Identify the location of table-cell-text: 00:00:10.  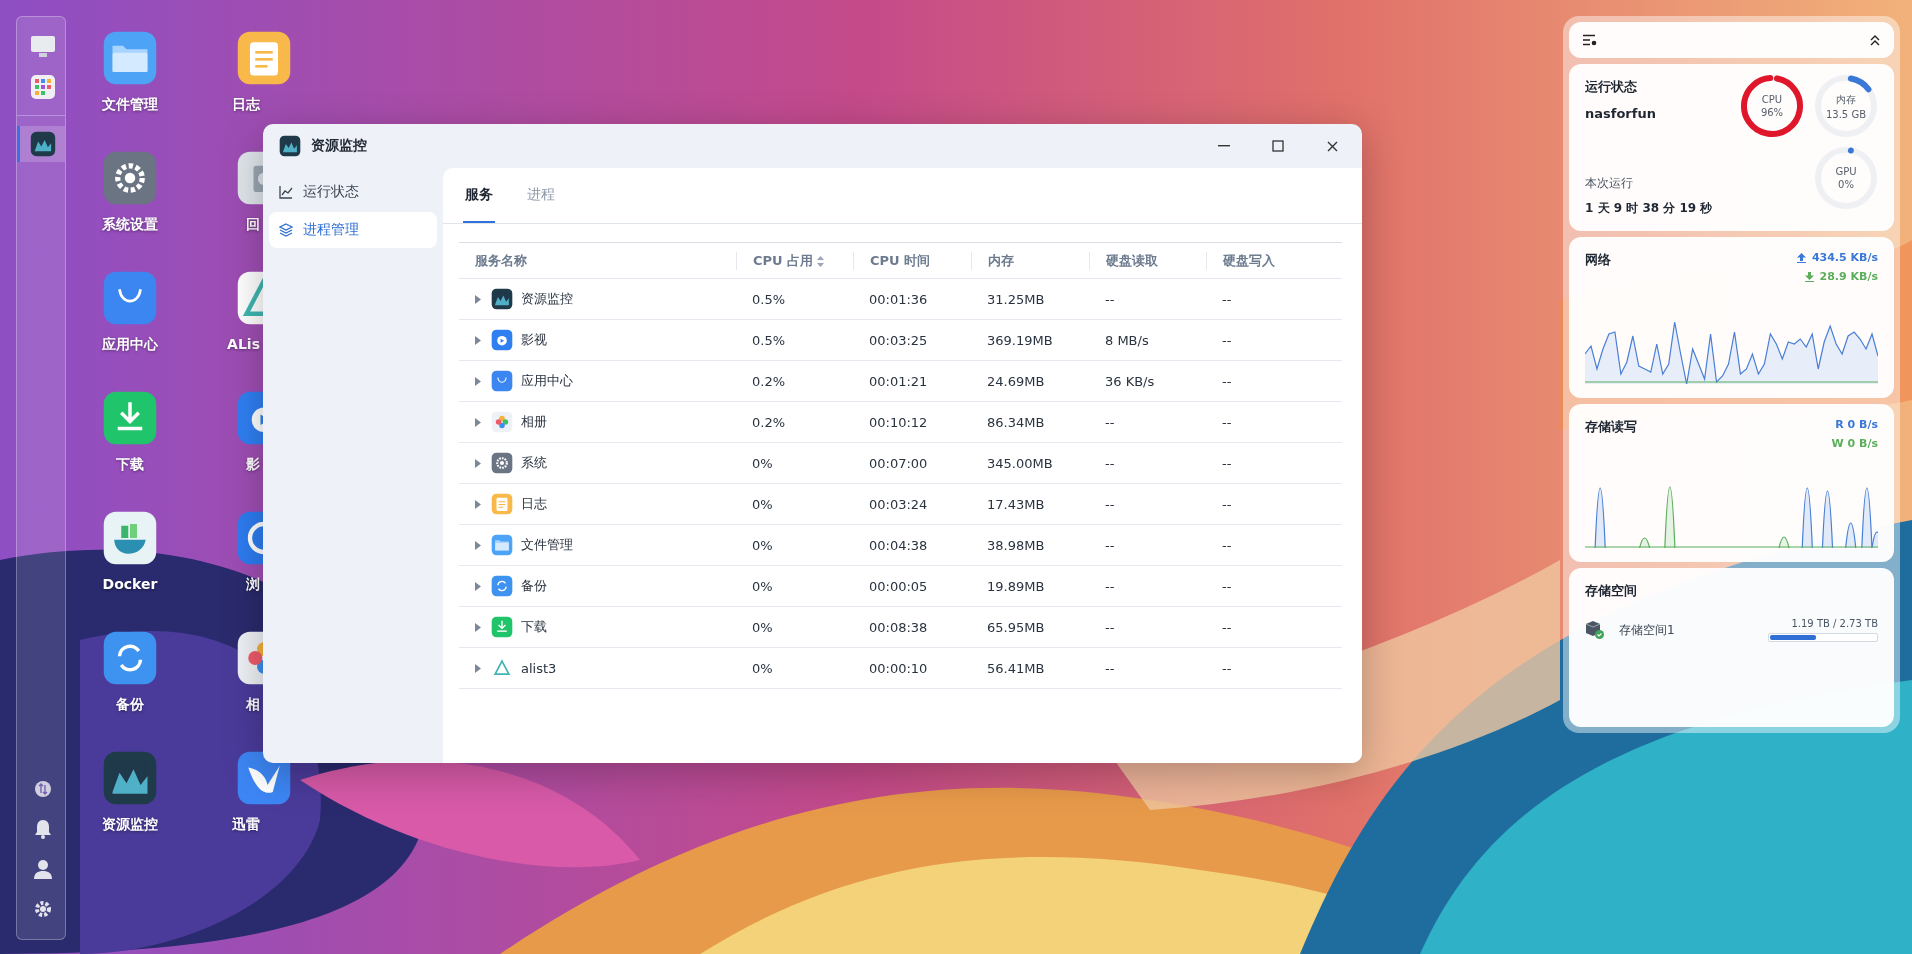
(898, 668).